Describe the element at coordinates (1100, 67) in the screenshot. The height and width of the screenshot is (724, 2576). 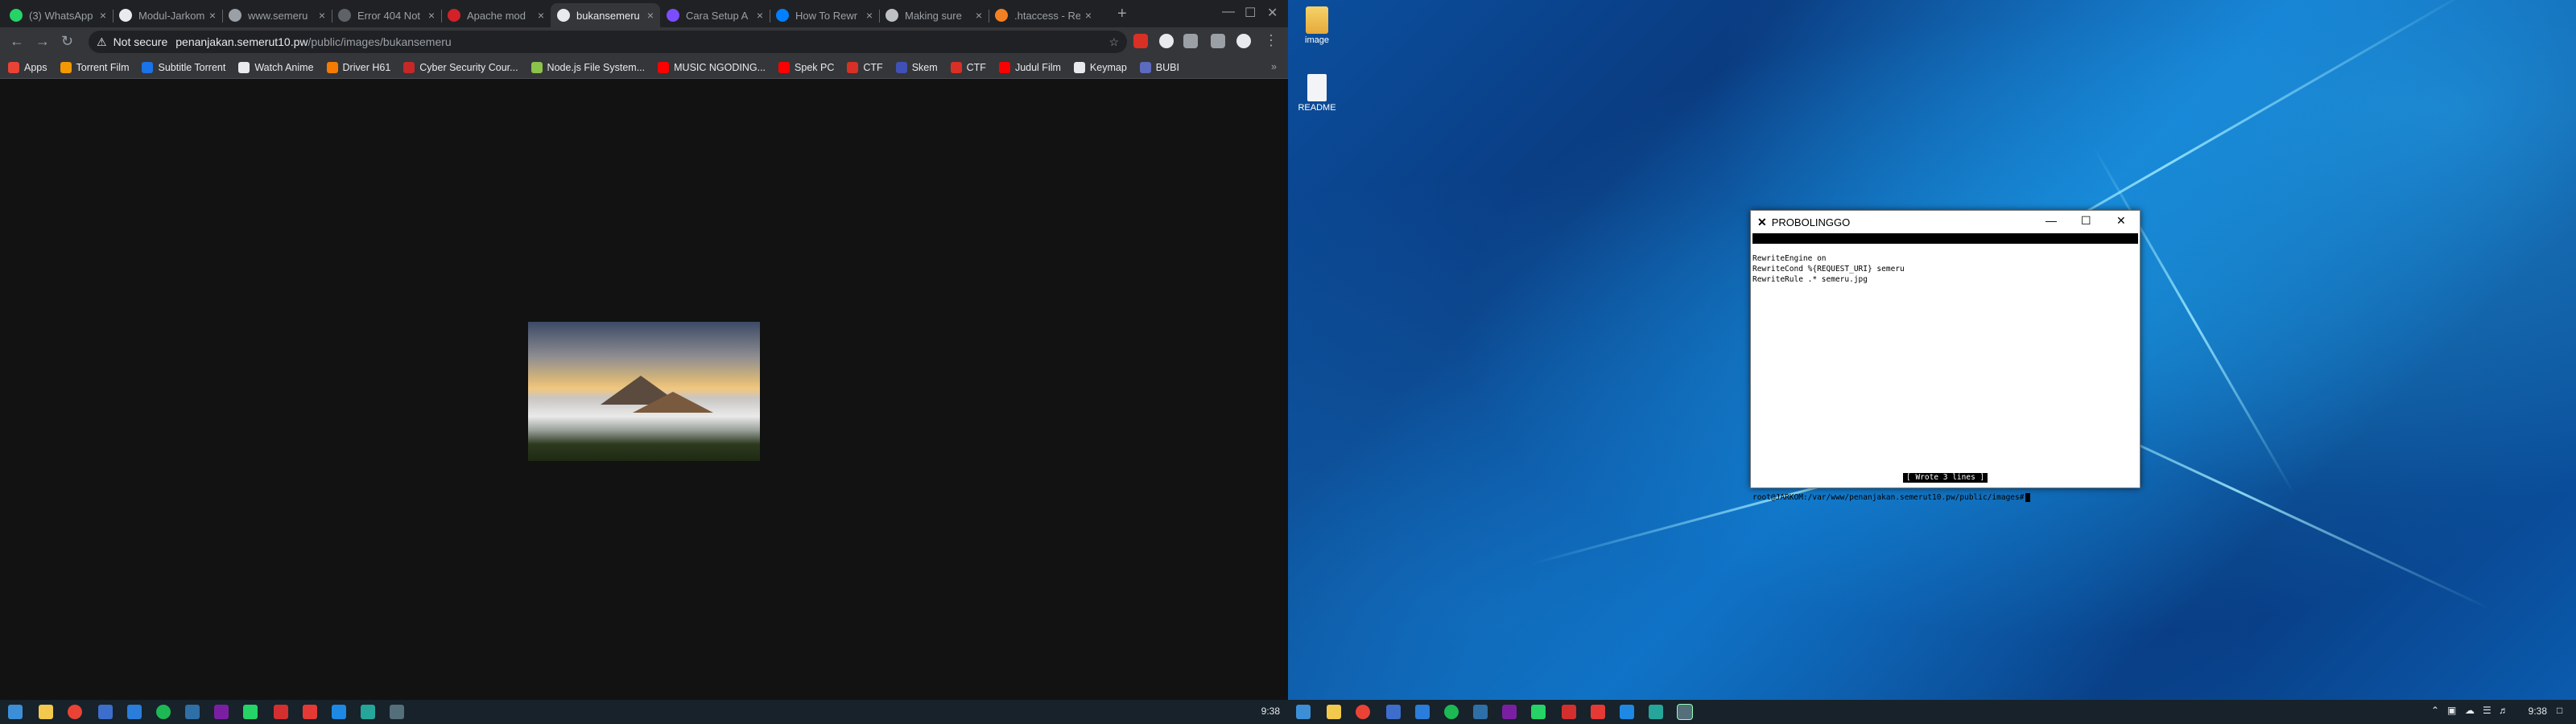
I see `bookmark-item: Keymap` at that location.